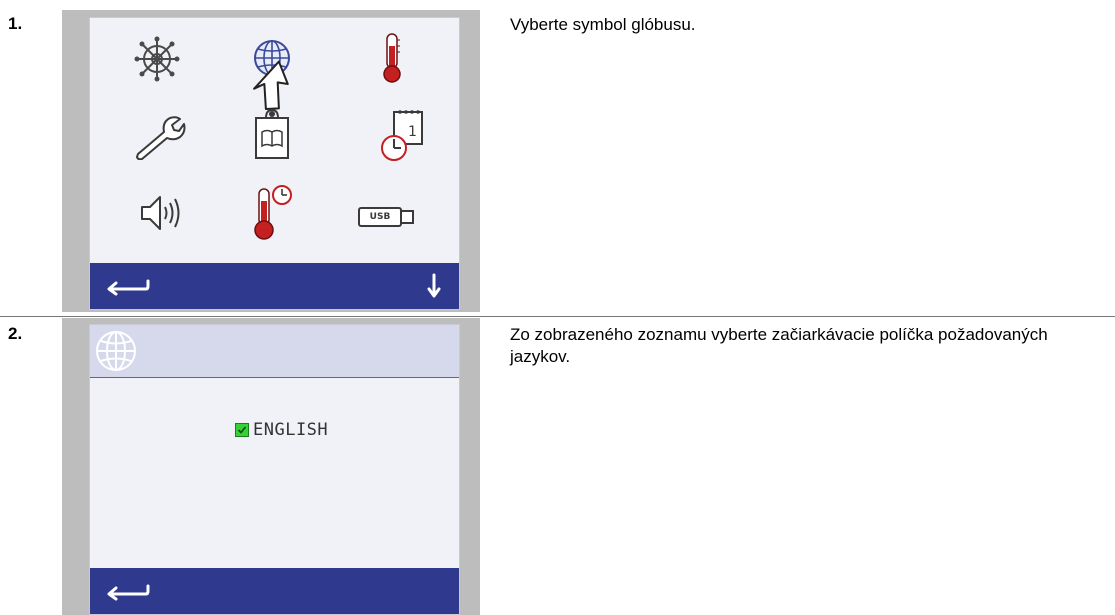 This screenshot has height=615, width=1115. What do you see at coordinates (403, 134) in the screenshot?
I see `calendar-clock-icon: 1` at bounding box center [403, 134].